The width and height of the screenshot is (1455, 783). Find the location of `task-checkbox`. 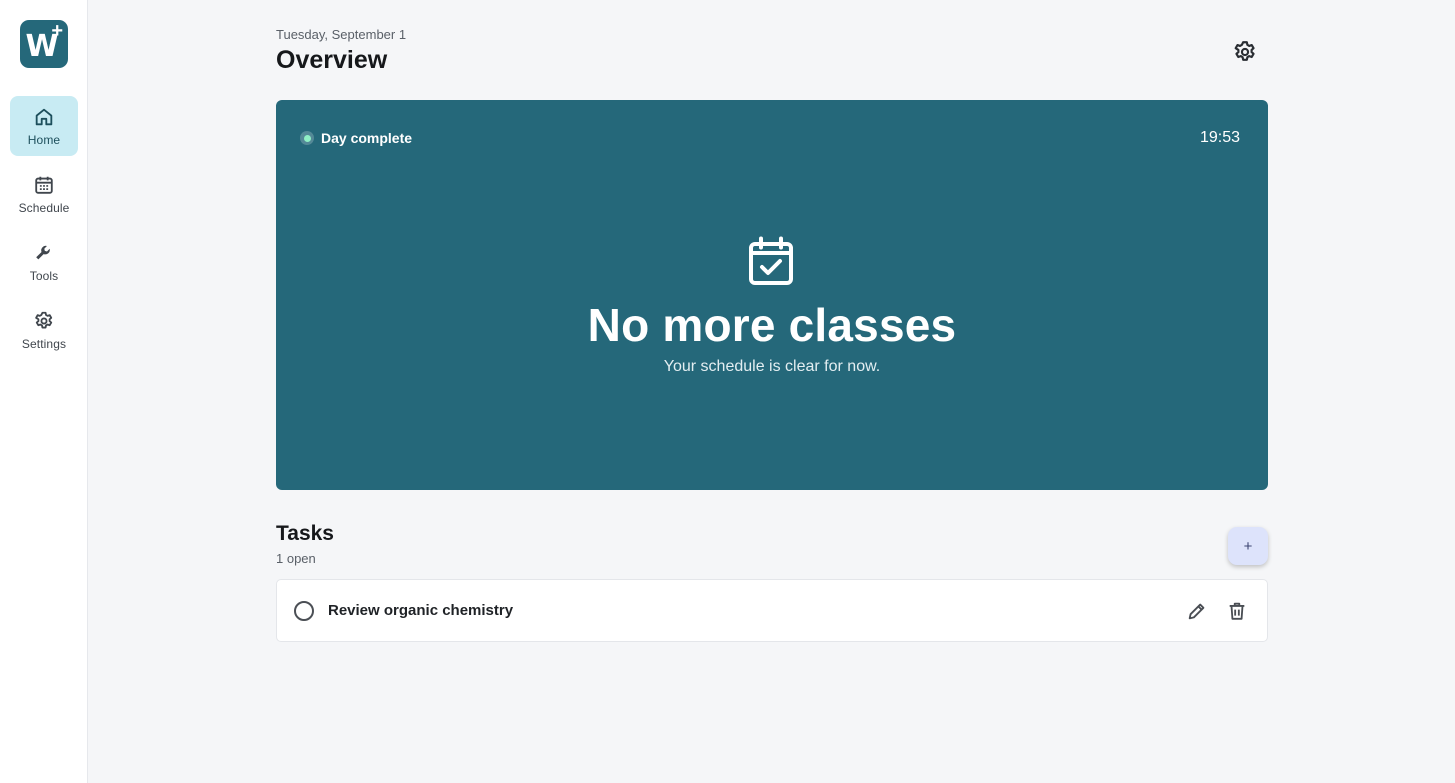

task-checkbox is located at coordinates (304, 611).